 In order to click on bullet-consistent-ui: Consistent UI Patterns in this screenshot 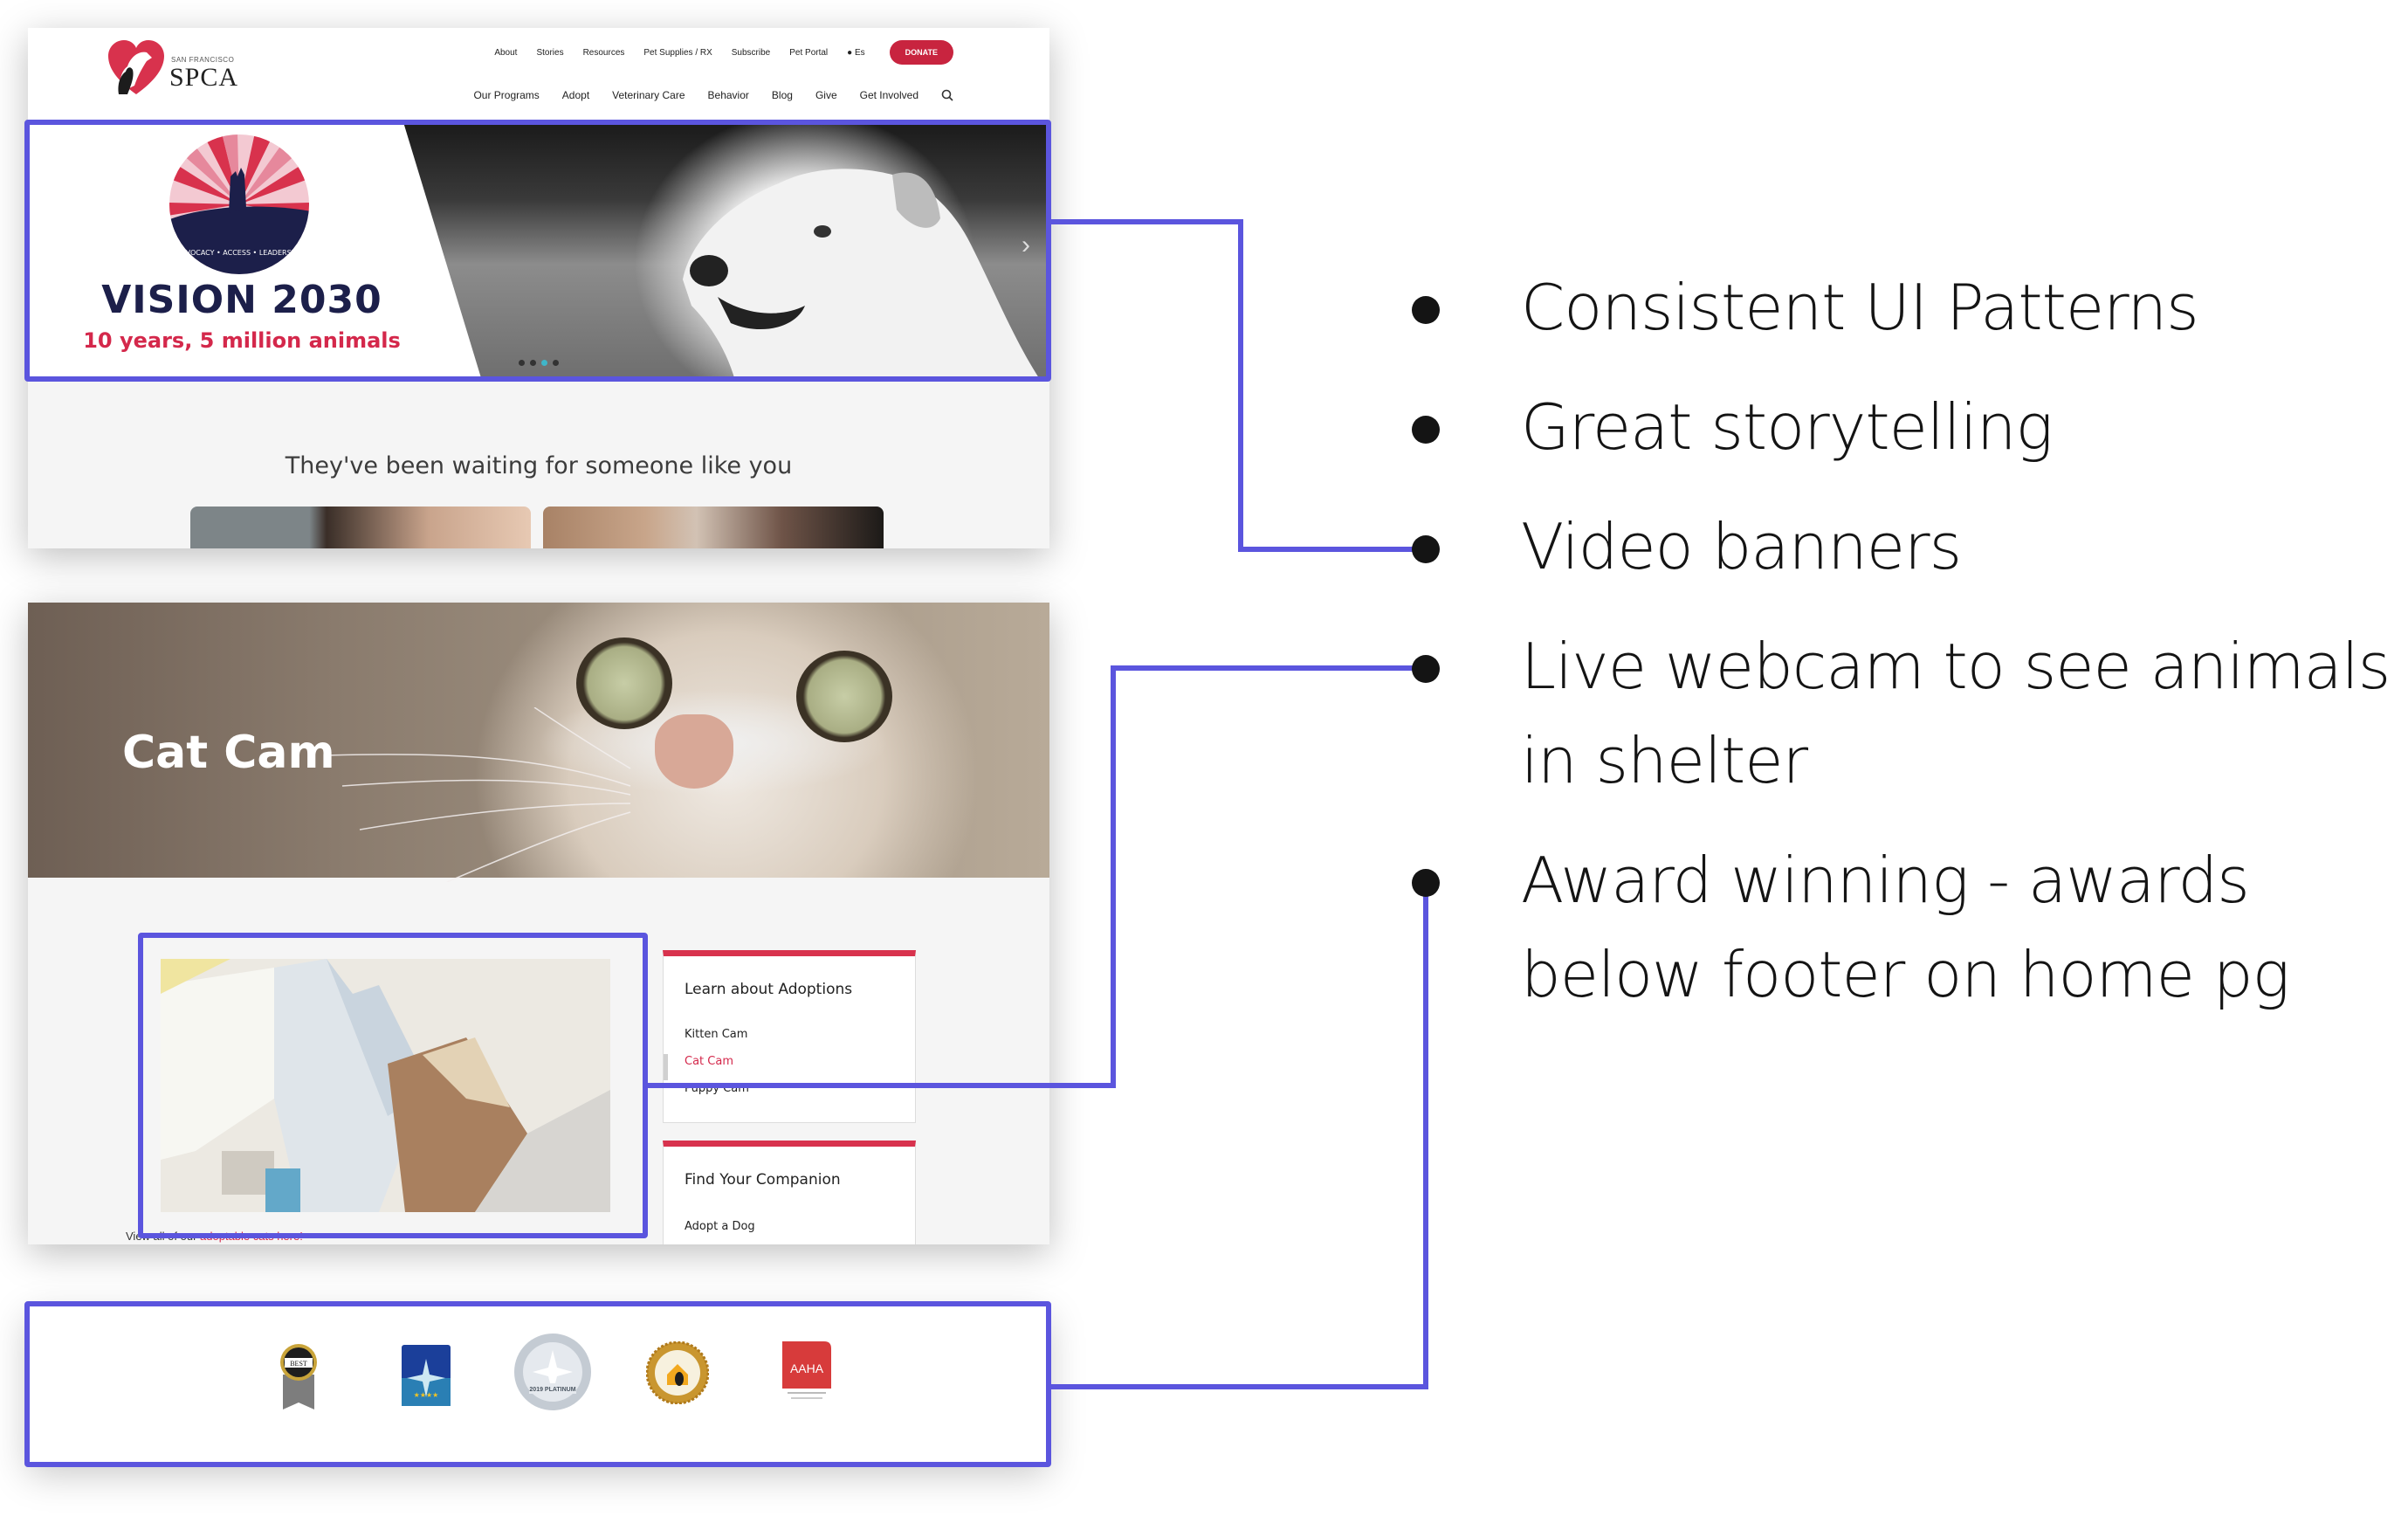, I will do `click(1860, 307)`.